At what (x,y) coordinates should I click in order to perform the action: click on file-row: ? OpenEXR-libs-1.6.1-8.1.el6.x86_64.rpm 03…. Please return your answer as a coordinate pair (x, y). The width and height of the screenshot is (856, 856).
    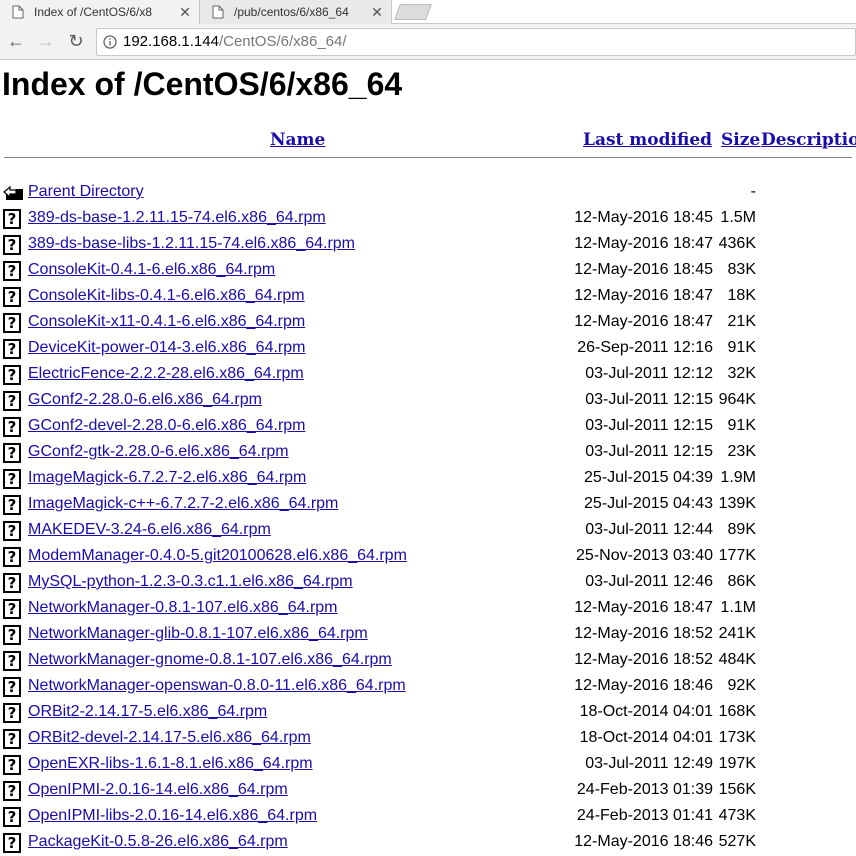
    Looking at the image, I should click on (428, 765).